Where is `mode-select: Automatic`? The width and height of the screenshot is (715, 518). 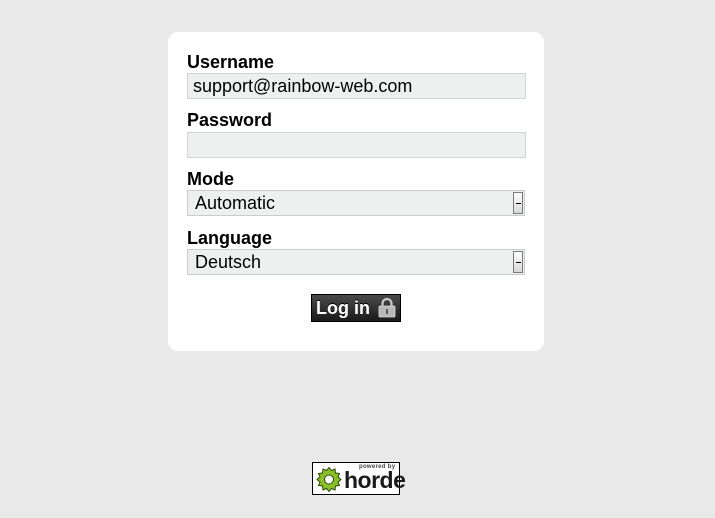
mode-select: Automatic is located at coordinates (356, 203).